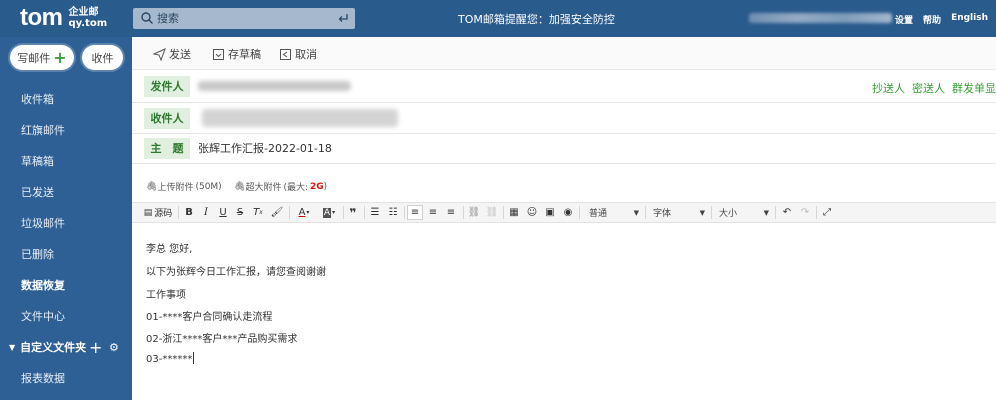 Image resolution: width=996 pixels, height=400 pixels. I want to click on enter-icon, so click(343, 18).